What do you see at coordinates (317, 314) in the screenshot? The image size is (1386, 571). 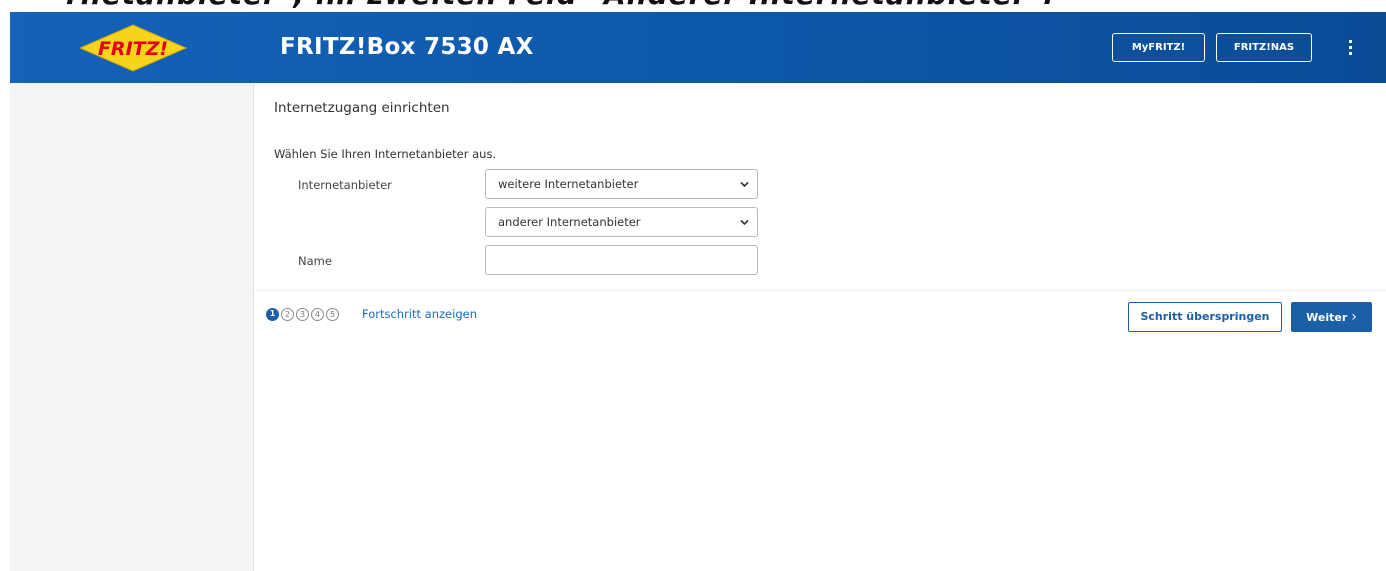 I see `step-4-indicator: 4` at bounding box center [317, 314].